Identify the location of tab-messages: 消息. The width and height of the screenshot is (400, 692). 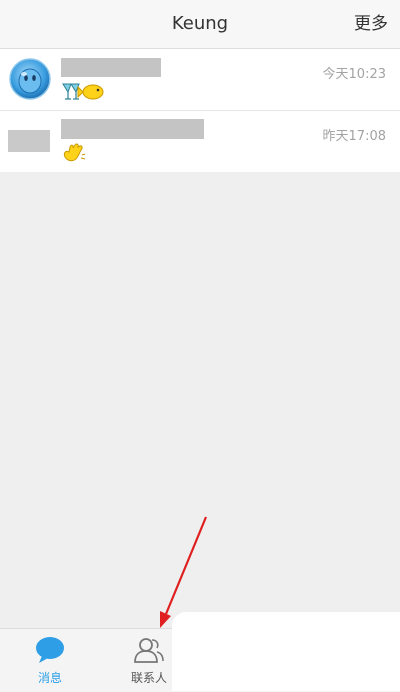
(50, 660).